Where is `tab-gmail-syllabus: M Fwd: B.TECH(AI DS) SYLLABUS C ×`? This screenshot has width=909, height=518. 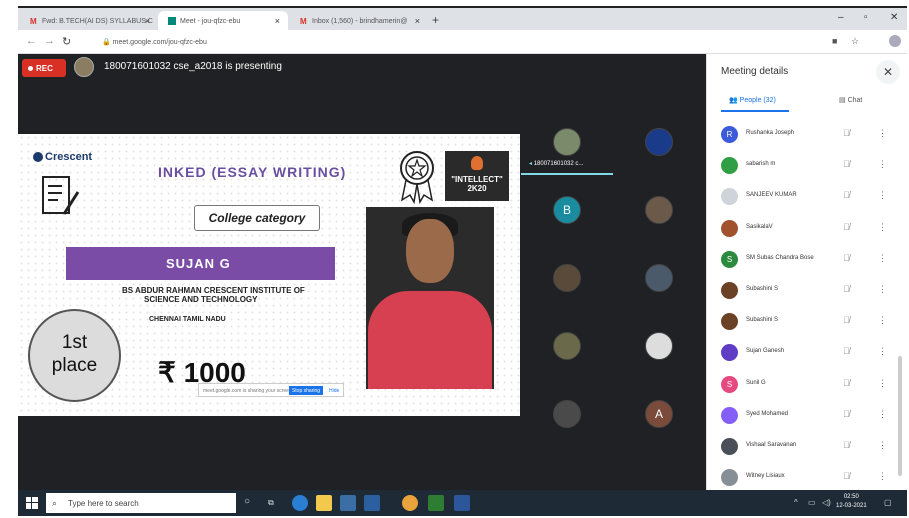
tab-gmail-syllabus: M Fwd: B.TECH(AI DS) SYLLABUS C × is located at coordinates (89, 21).